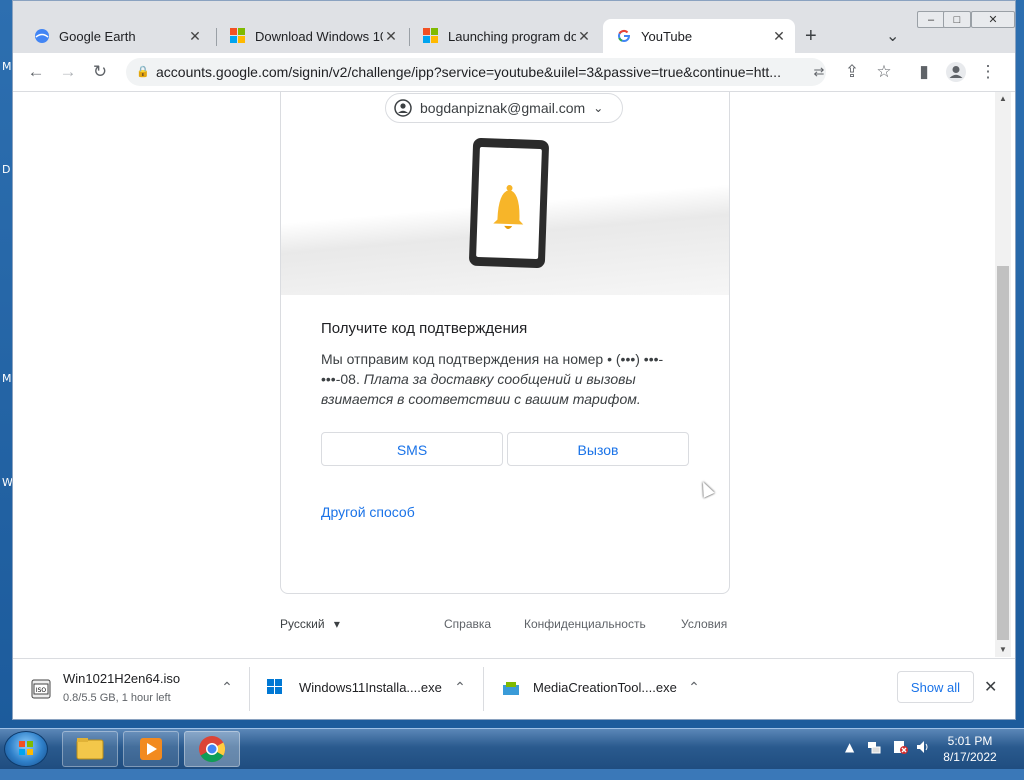 Image resolution: width=1024 pixels, height=780 pixels. What do you see at coordinates (68, 72) in the screenshot?
I see `forward-button: →` at bounding box center [68, 72].